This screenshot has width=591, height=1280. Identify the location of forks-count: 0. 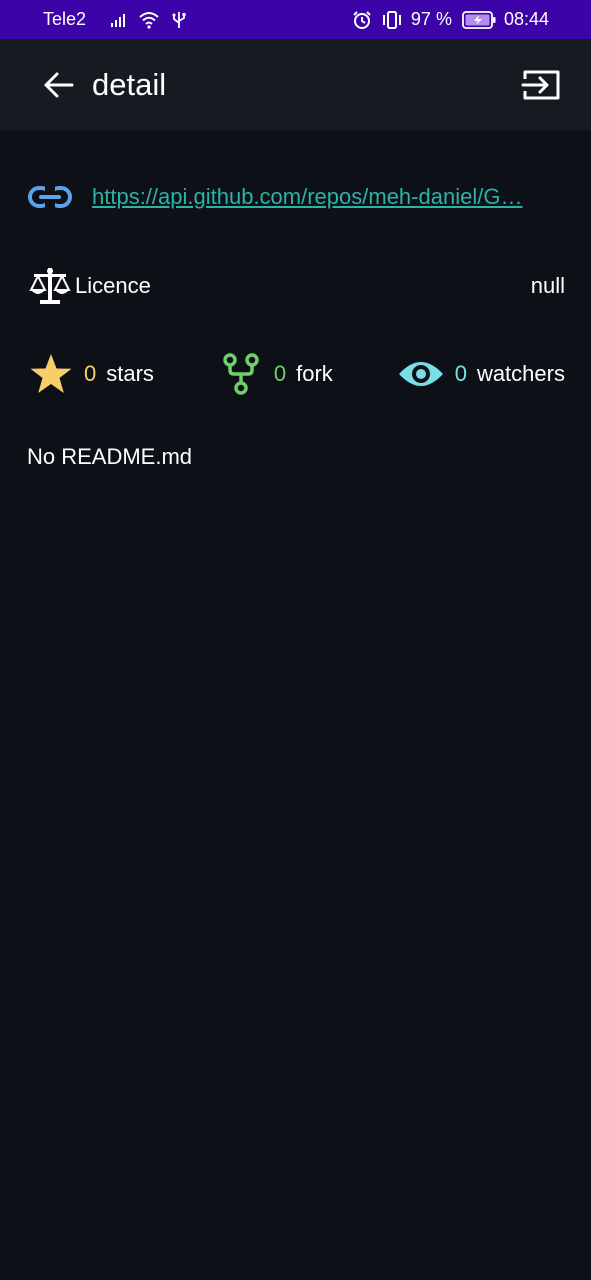
(280, 373).